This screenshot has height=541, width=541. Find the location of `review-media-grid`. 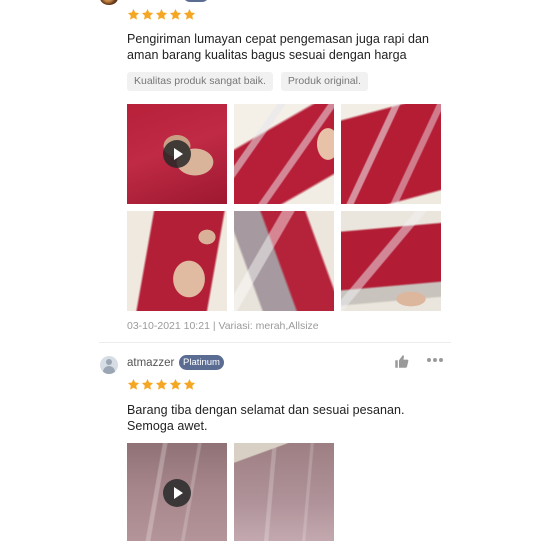

review-media-grid is located at coordinates (230, 492).